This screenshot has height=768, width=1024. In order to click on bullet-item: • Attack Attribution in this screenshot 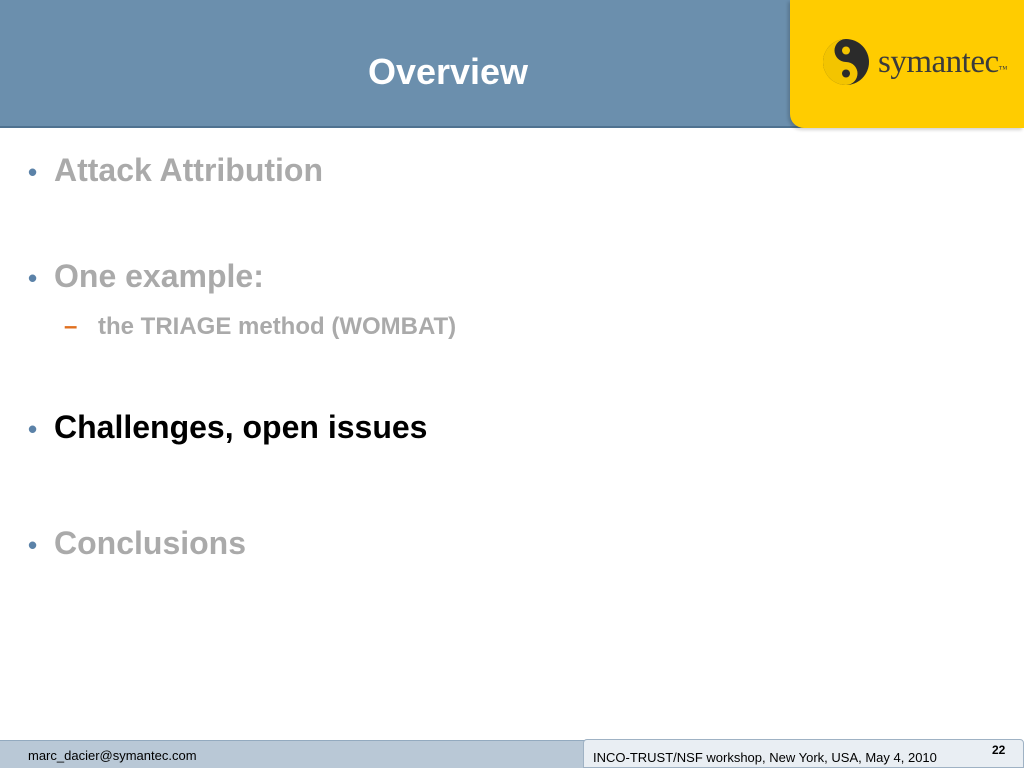, I will do `click(175, 170)`.